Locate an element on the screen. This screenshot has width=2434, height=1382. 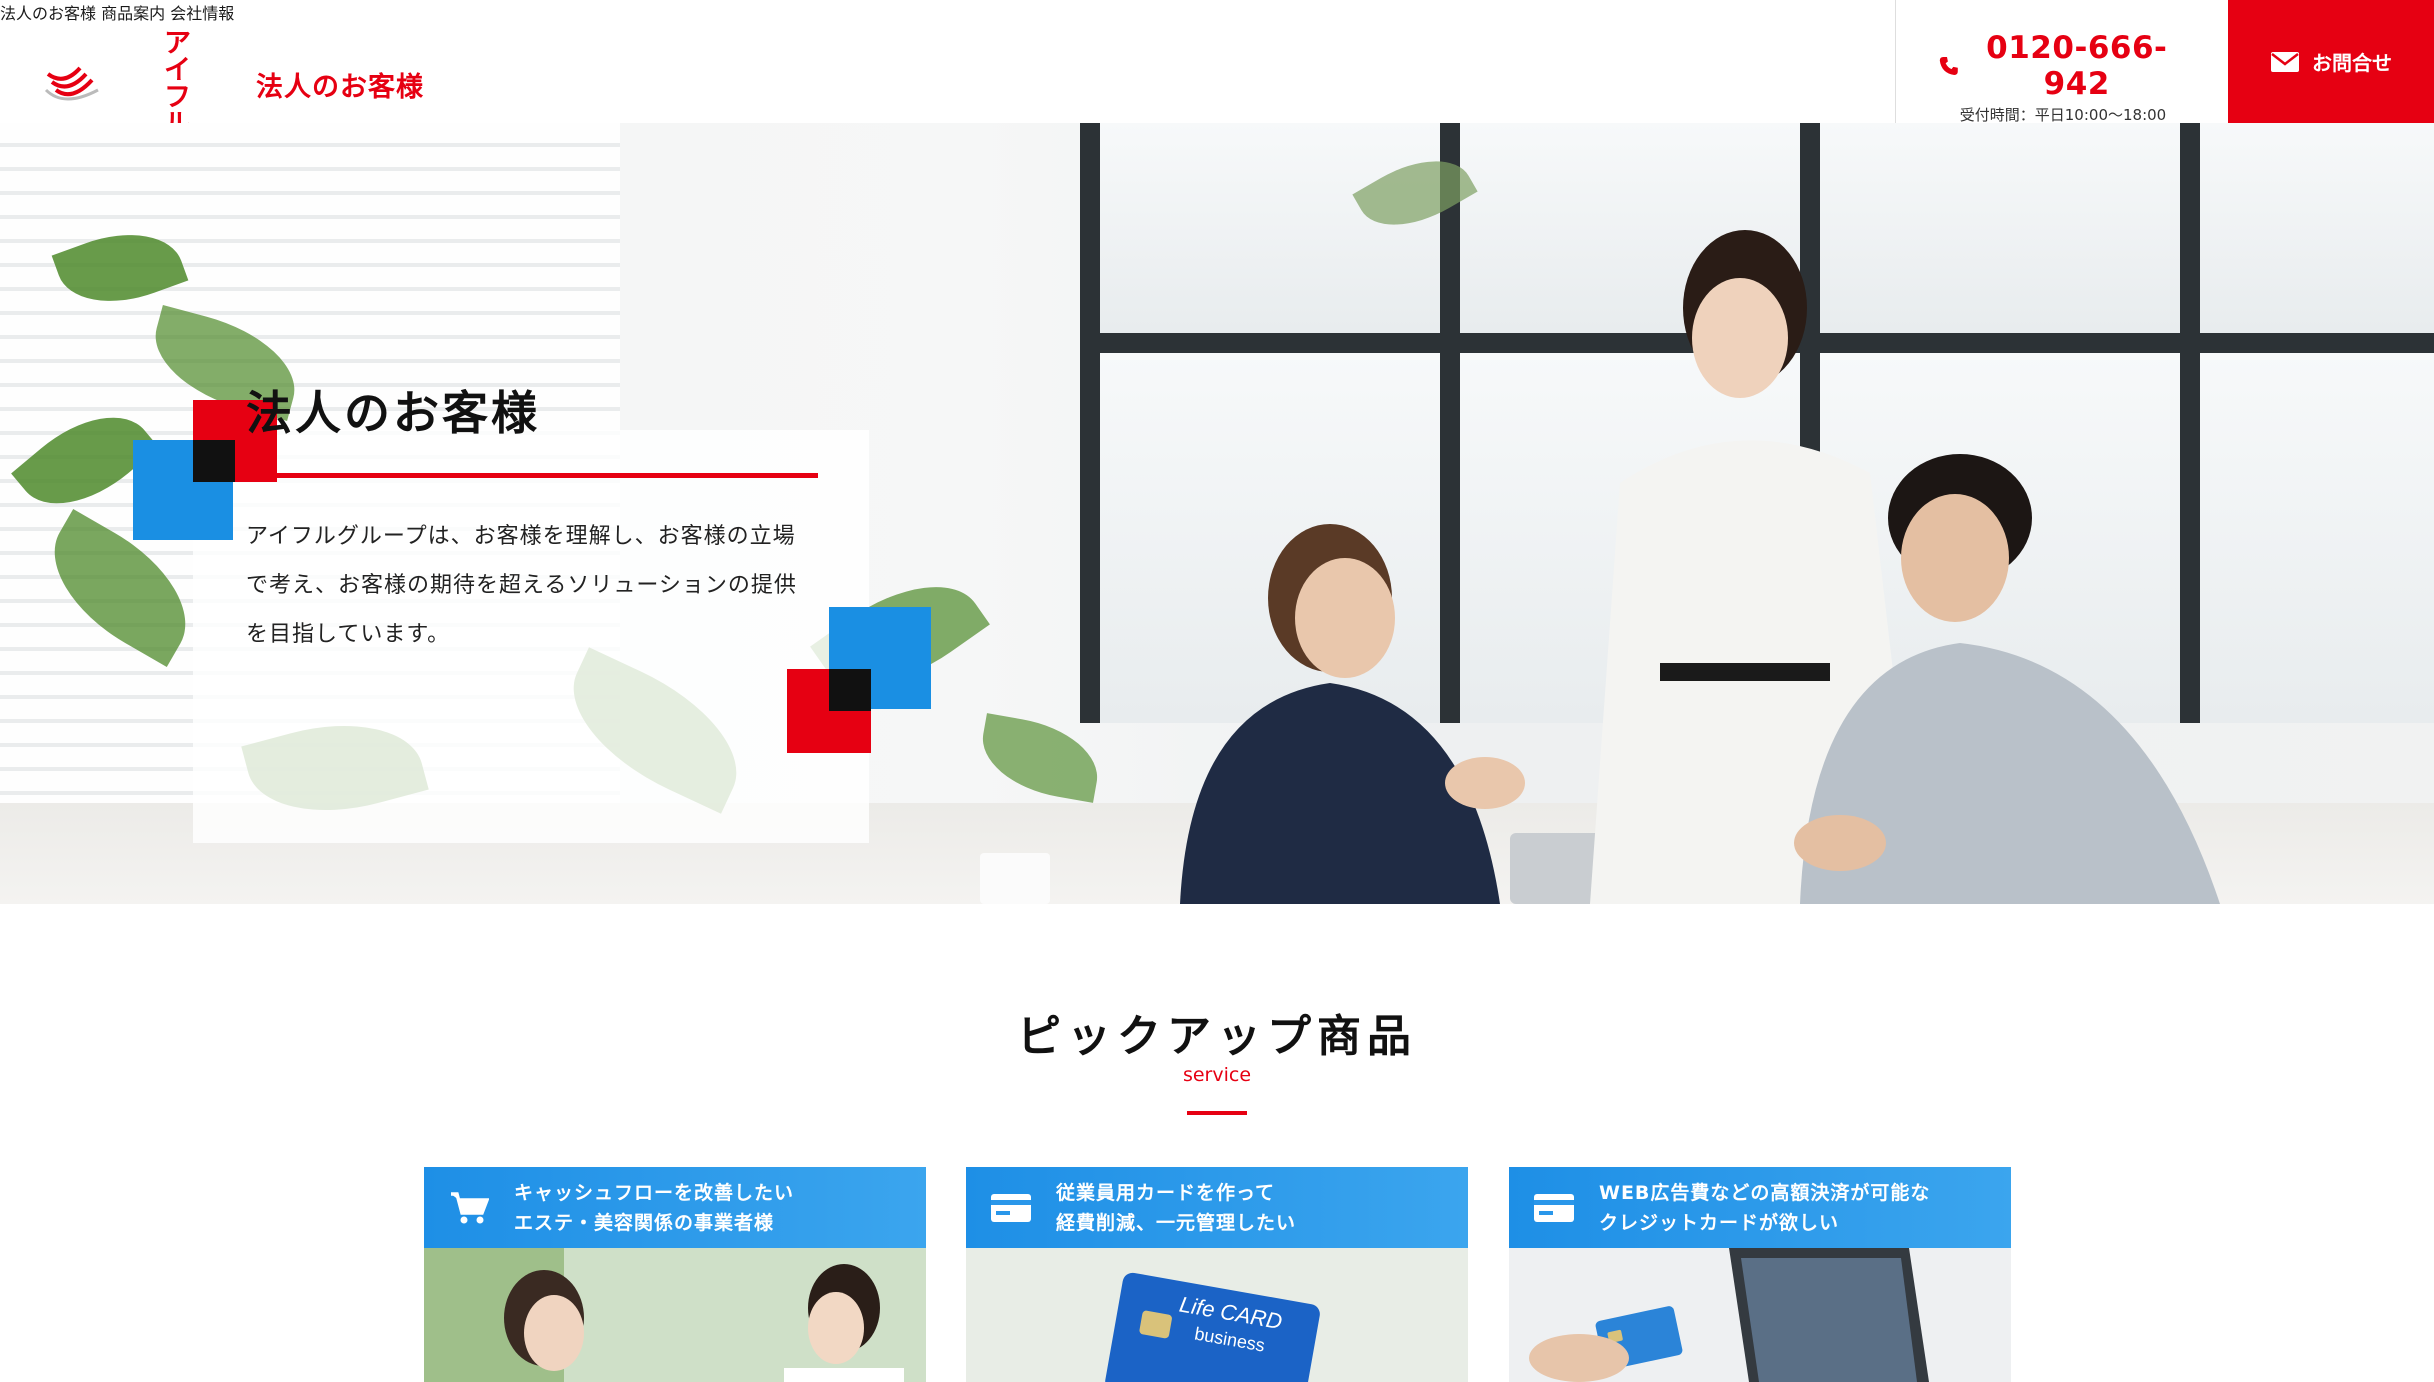
phone-contact: 0120-666-942 受付時間：平日10:00〜18:00 is located at coordinates (2063, 77).